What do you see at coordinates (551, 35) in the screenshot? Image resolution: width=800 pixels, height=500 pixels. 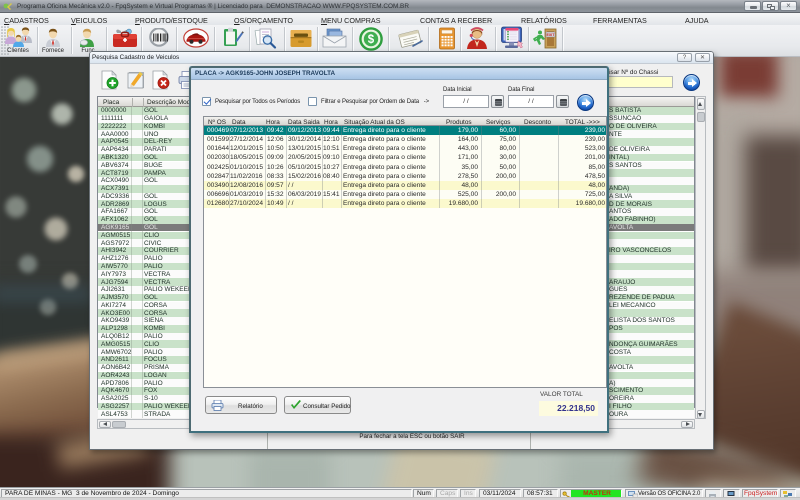 I see `svg-text: EXIT` at bounding box center [551, 35].